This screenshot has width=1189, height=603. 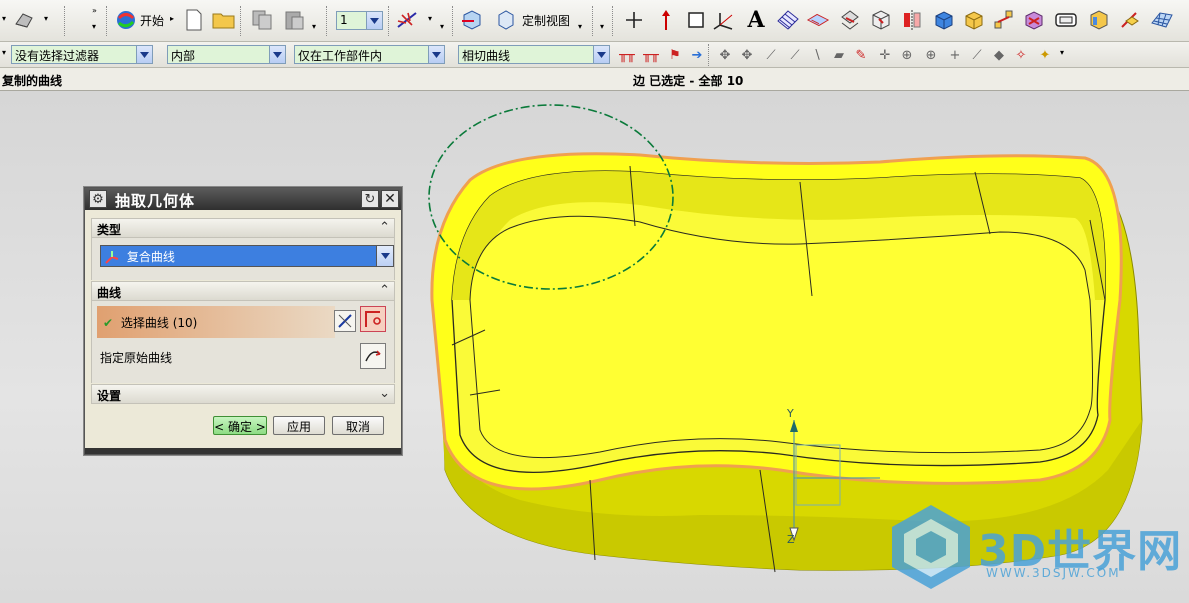 I want to click on open-folder-icon, so click(x=224, y=20).